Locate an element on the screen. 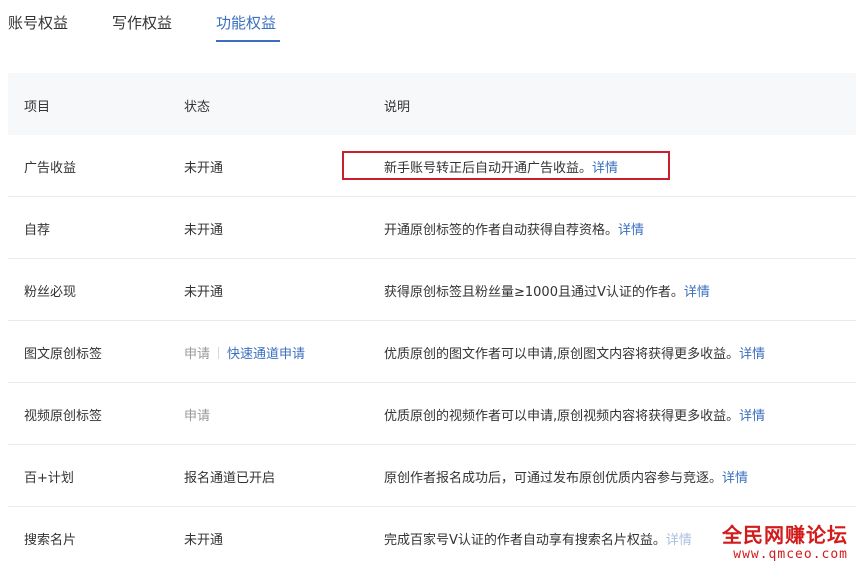 This screenshot has height=569, width=856. row-description: 新手账号转正后自动开通广告收益。详情 is located at coordinates (501, 166).